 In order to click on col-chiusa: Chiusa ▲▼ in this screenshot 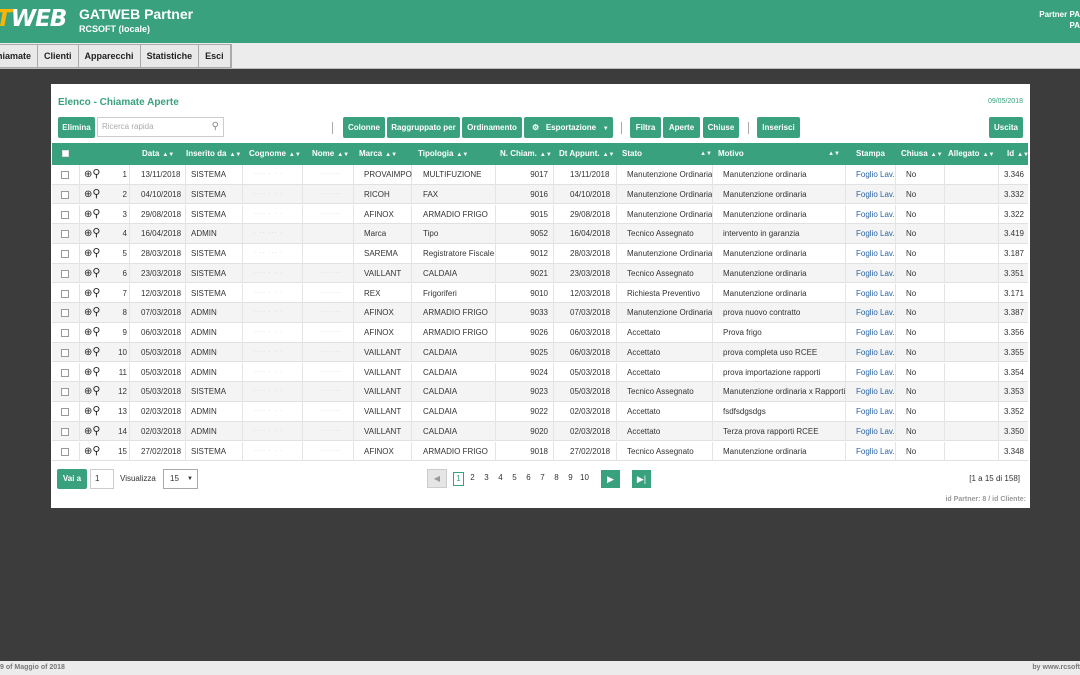, I will do `click(922, 154)`.